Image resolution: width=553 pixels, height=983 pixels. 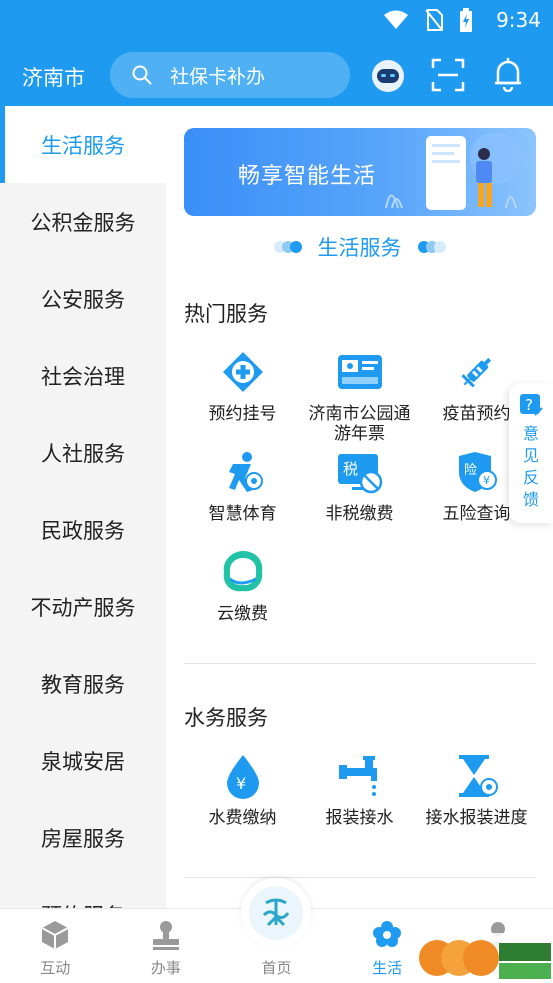 I want to click on service-label: 报装接水, so click(x=359, y=818).